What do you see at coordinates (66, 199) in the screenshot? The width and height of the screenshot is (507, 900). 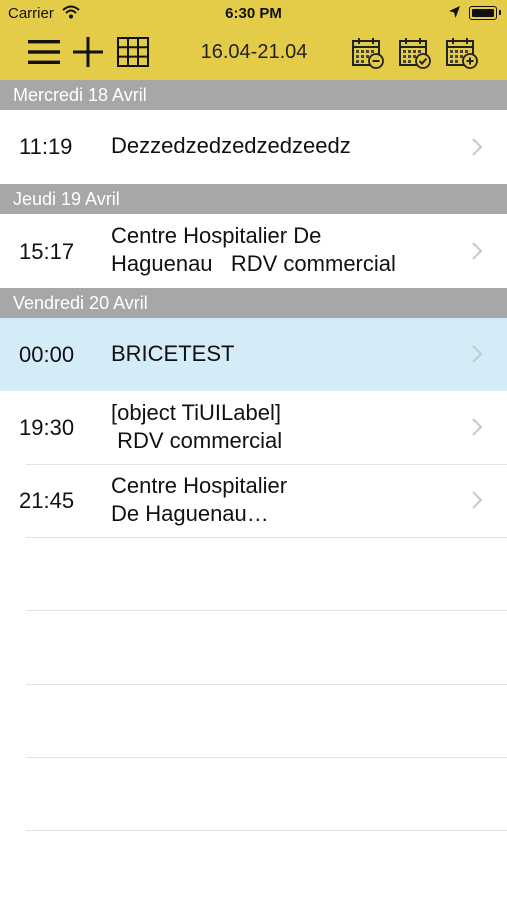 I see `section-label: Jeudi 19 Avril` at bounding box center [66, 199].